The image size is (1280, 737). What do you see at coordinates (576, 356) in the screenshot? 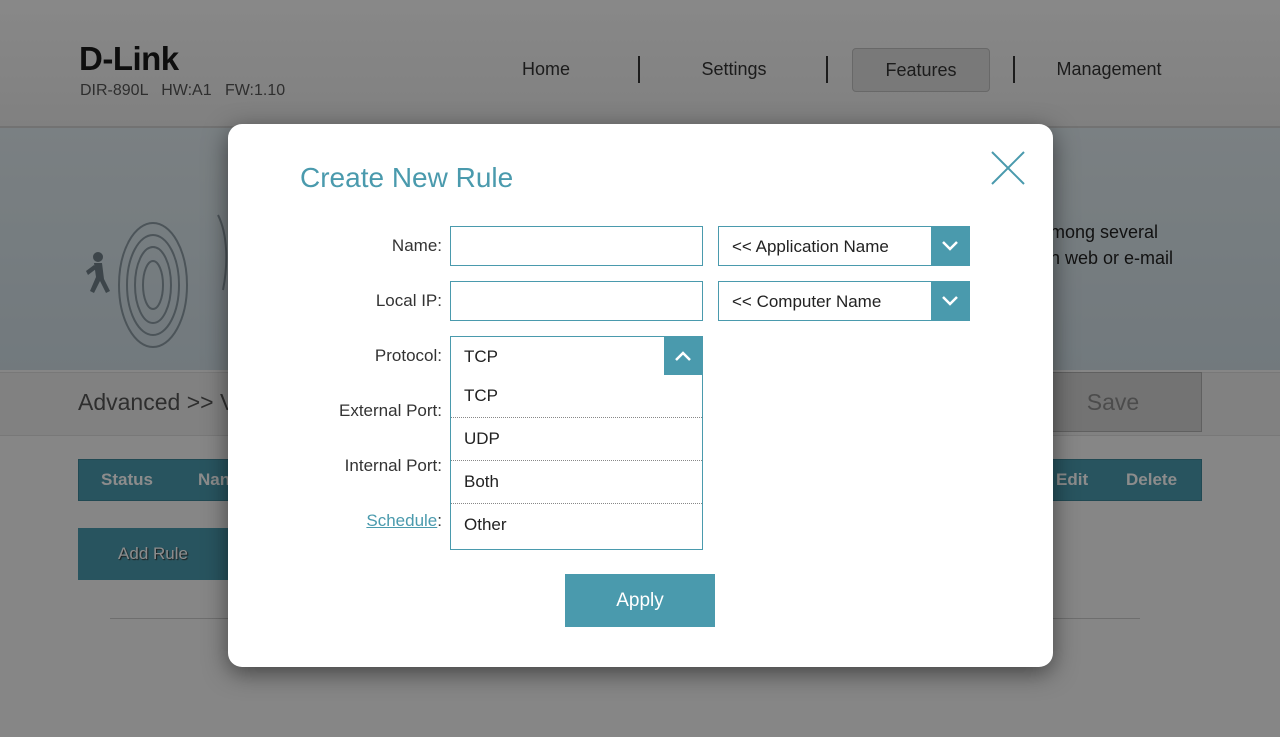
I see `protocol-select: TCP` at bounding box center [576, 356].